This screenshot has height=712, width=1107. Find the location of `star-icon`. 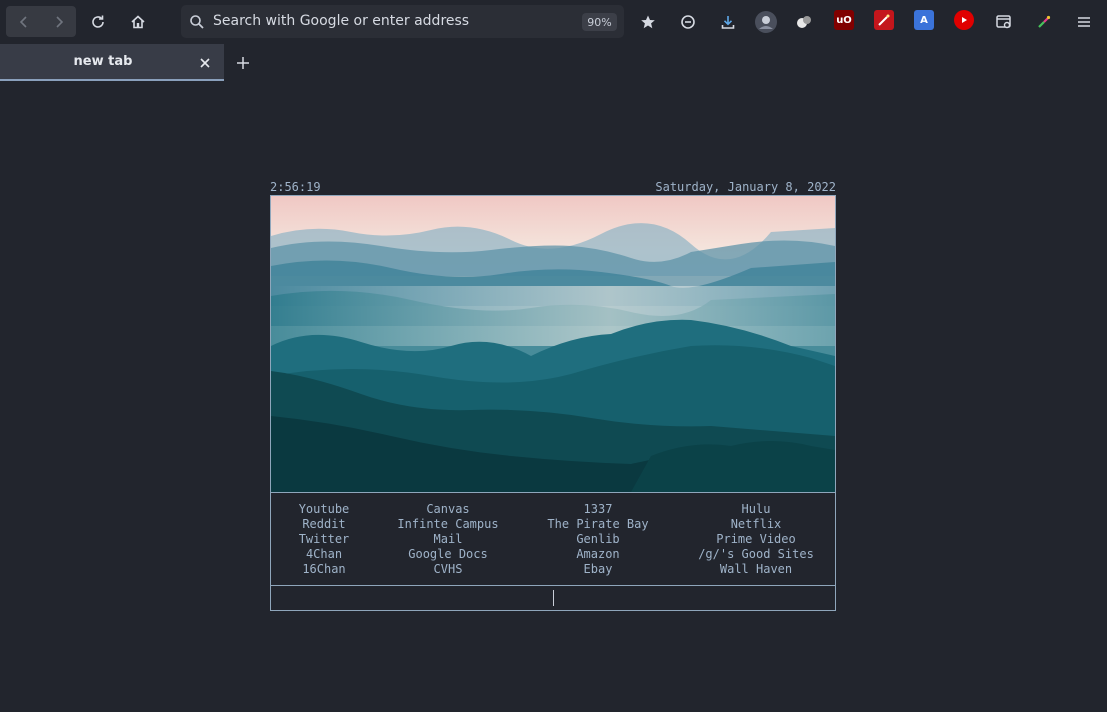

star-icon is located at coordinates (648, 21).